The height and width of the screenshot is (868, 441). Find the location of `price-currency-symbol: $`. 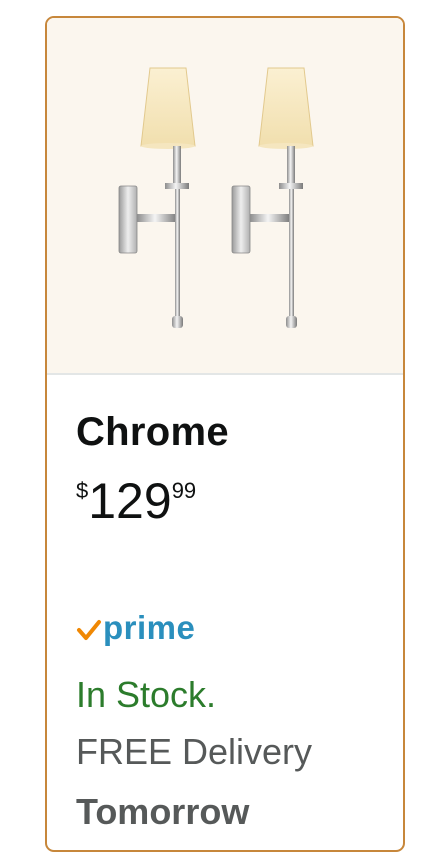

price-currency-symbol: $ is located at coordinates (82, 490).